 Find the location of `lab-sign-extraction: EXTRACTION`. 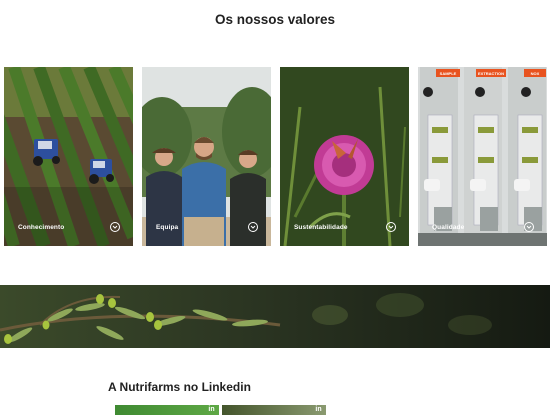

lab-sign-extraction: EXTRACTION is located at coordinates (491, 73).